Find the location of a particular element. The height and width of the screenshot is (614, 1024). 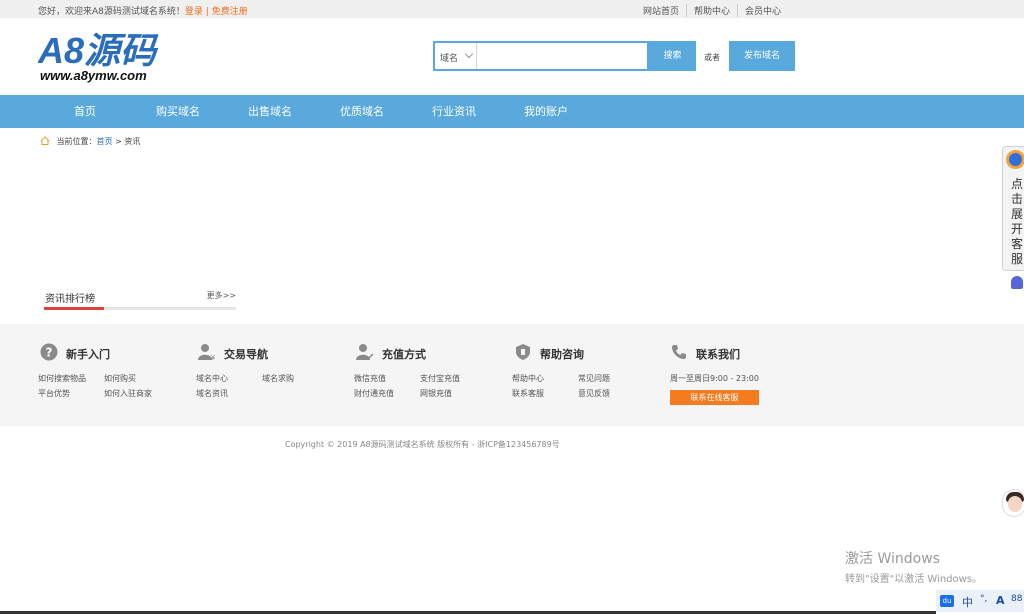

register-link: 免费注册 is located at coordinates (230, 12).